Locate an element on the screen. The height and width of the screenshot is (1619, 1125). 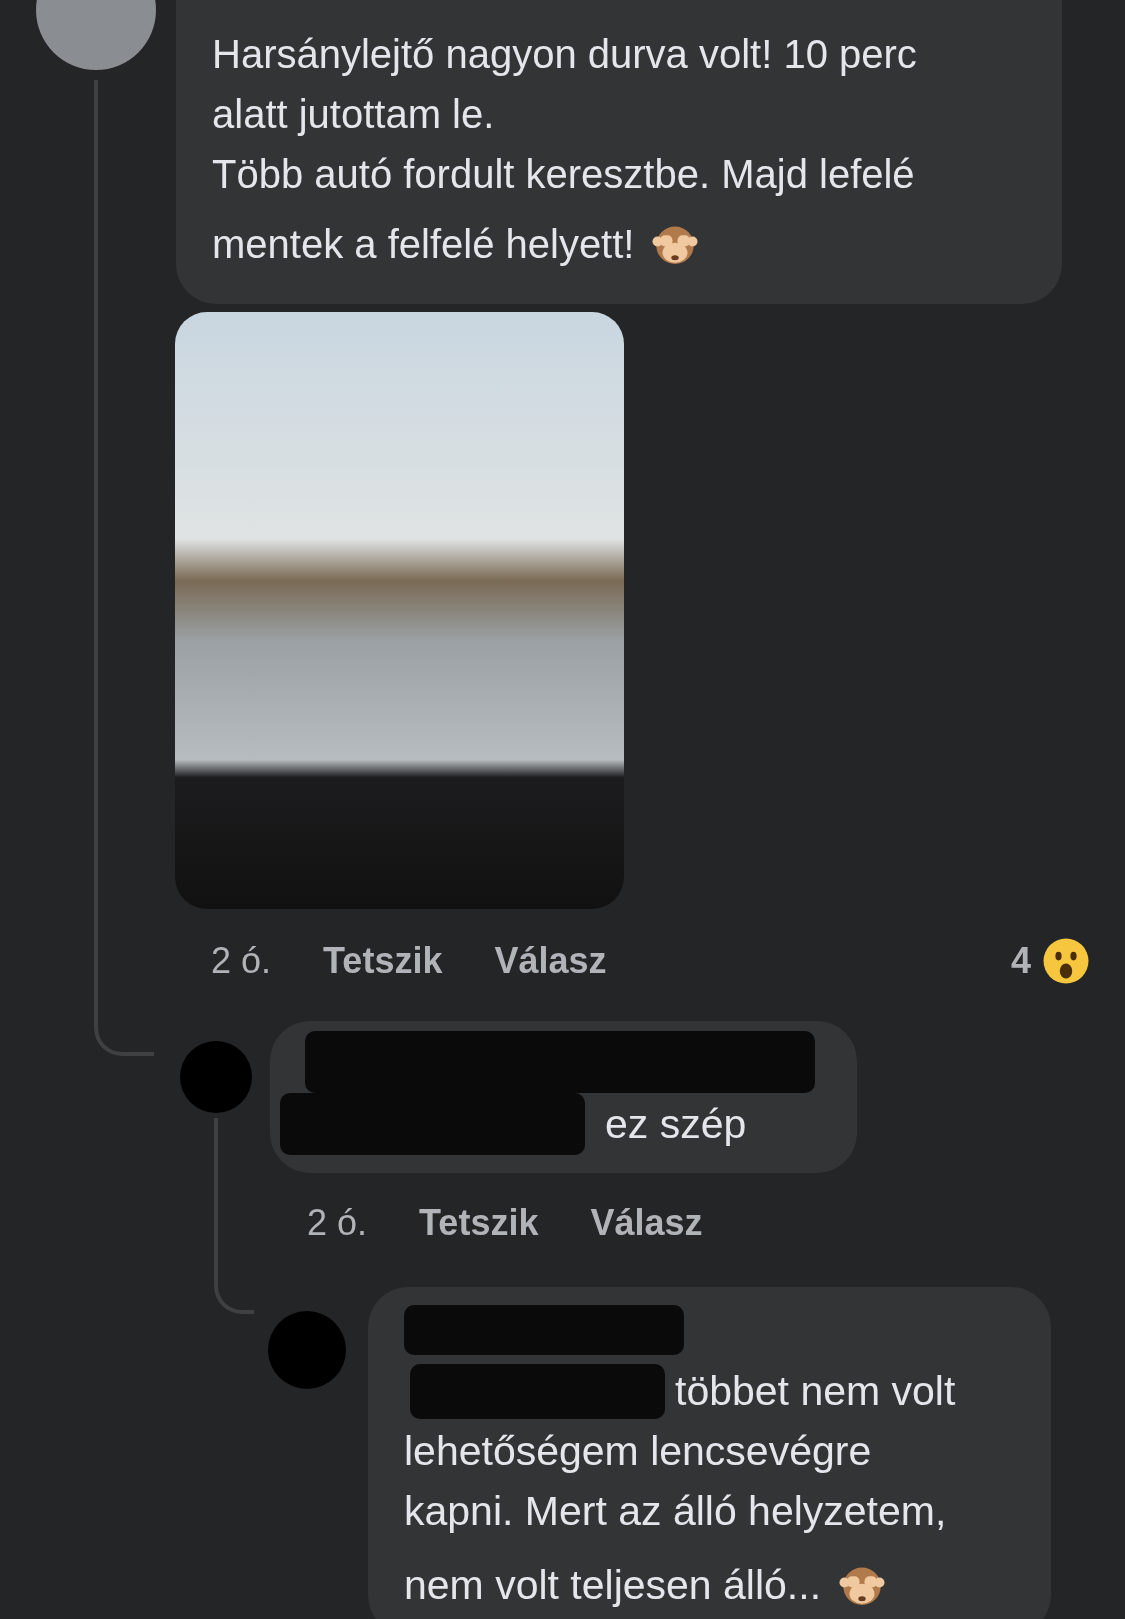
comment-text: lehetőségem lencsevégre is located at coordinates (638, 1451).